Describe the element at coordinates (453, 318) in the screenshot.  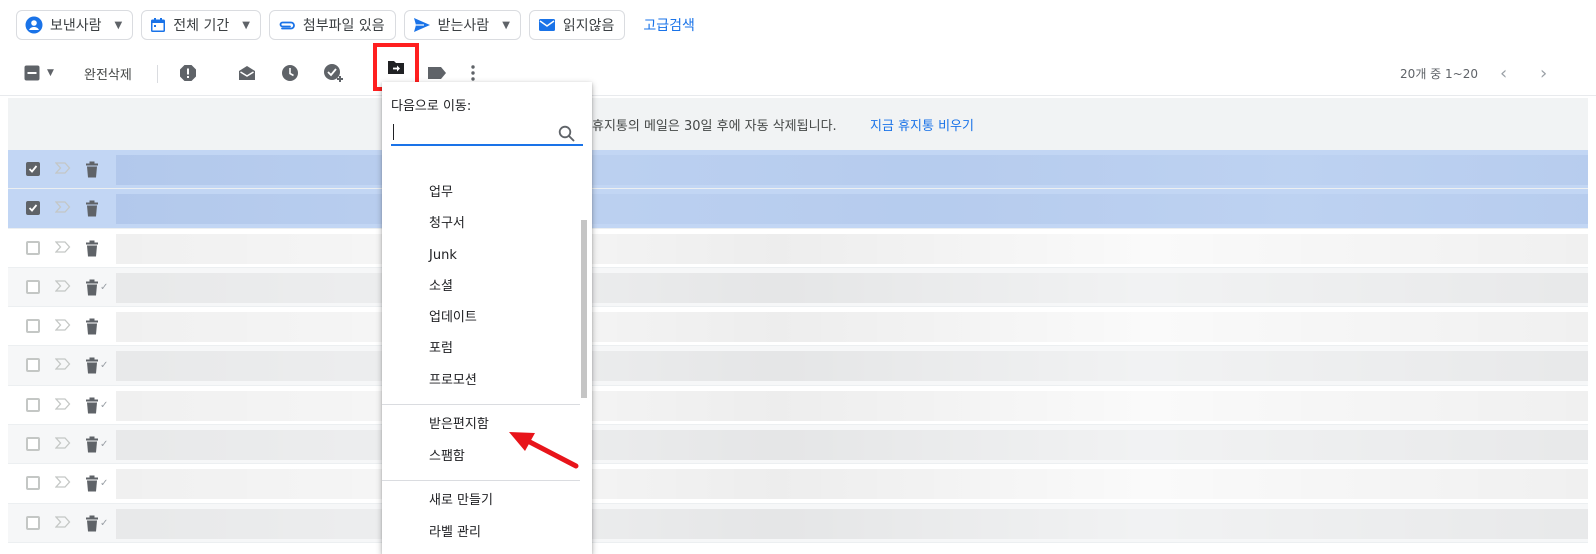
I see `menu-item-updates: 업데이트` at that location.